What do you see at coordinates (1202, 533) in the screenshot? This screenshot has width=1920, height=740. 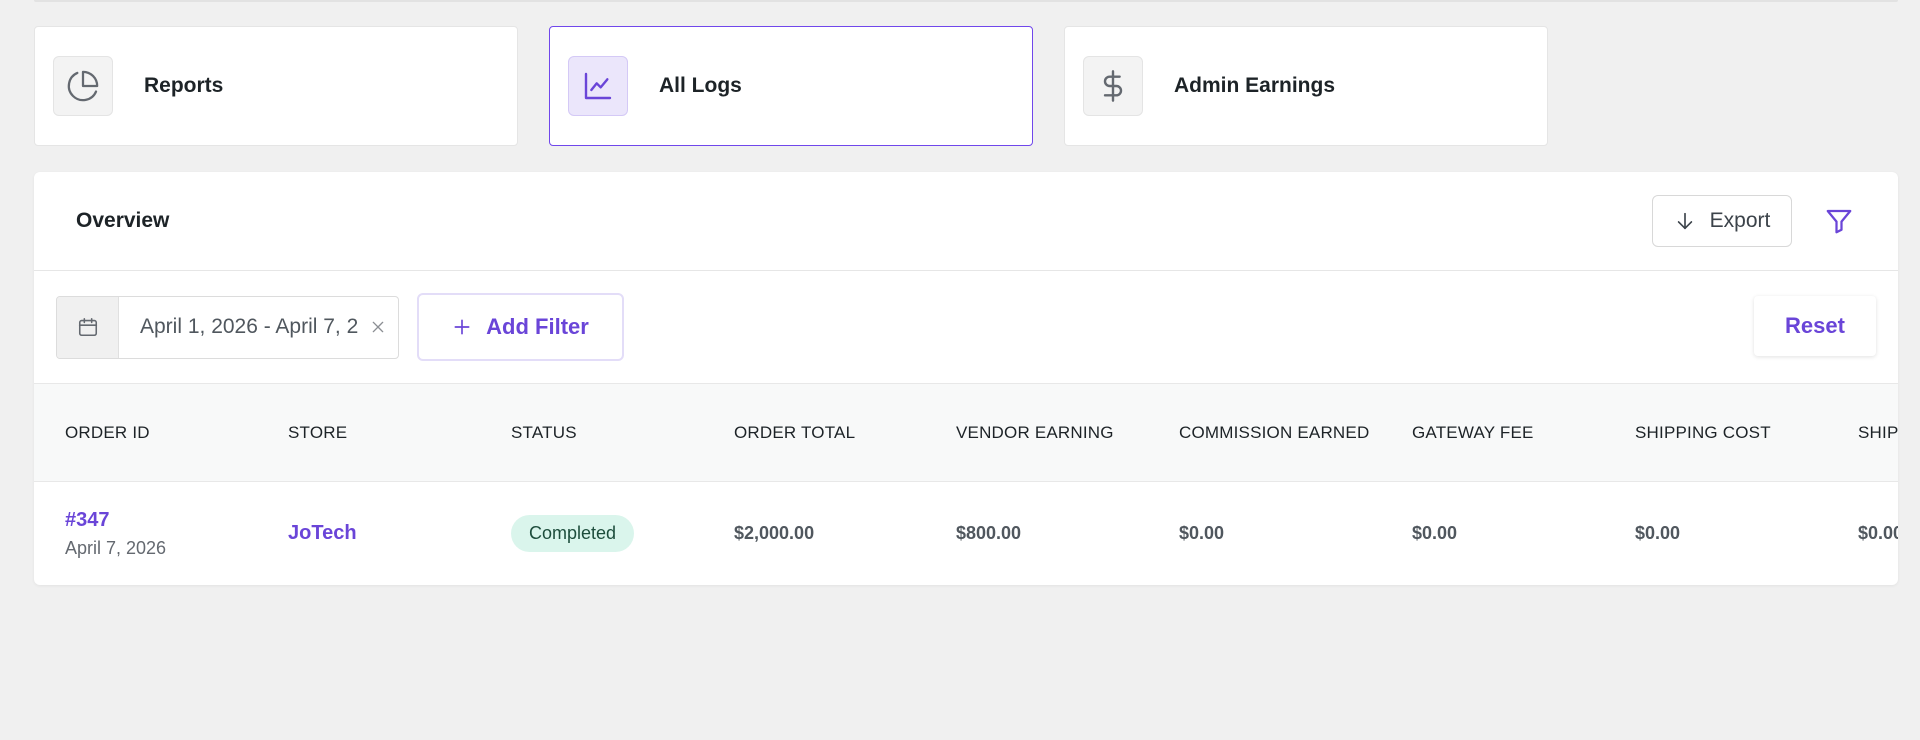 I see `commission-earned-cell: $0.00` at bounding box center [1202, 533].